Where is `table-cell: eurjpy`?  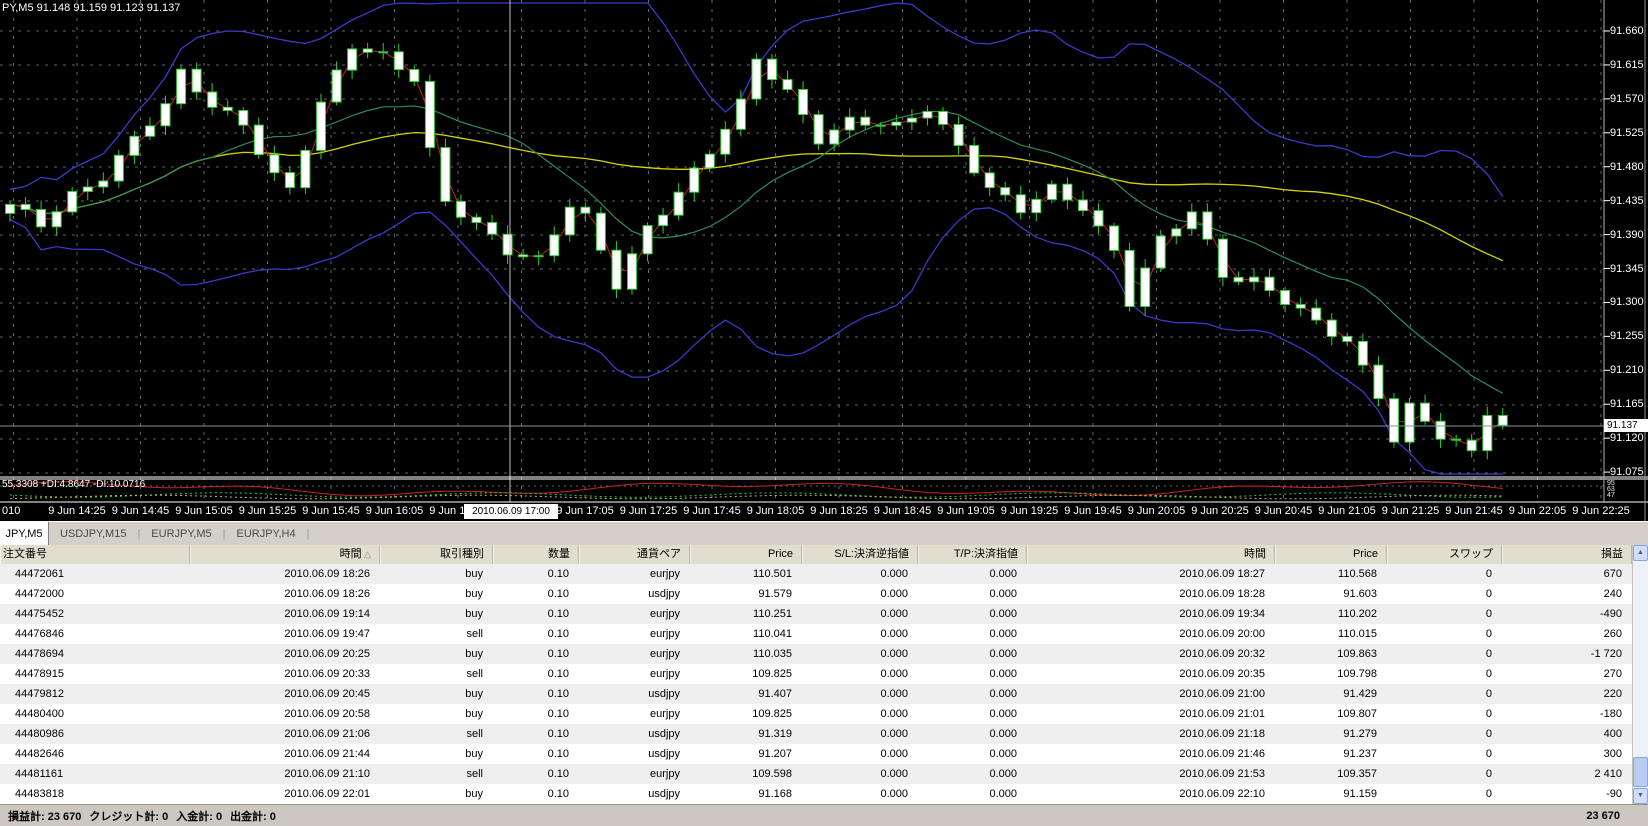
table-cell: eurjpy is located at coordinates (665, 574).